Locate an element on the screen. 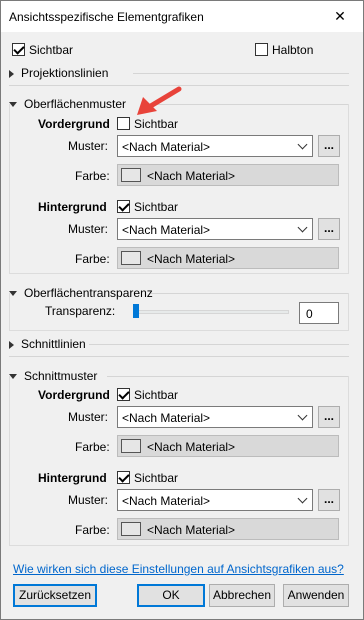 The width and height of the screenshot is (364, 620). surface-fg-pattern-label: Muster: is located at coordinates (88, 146).